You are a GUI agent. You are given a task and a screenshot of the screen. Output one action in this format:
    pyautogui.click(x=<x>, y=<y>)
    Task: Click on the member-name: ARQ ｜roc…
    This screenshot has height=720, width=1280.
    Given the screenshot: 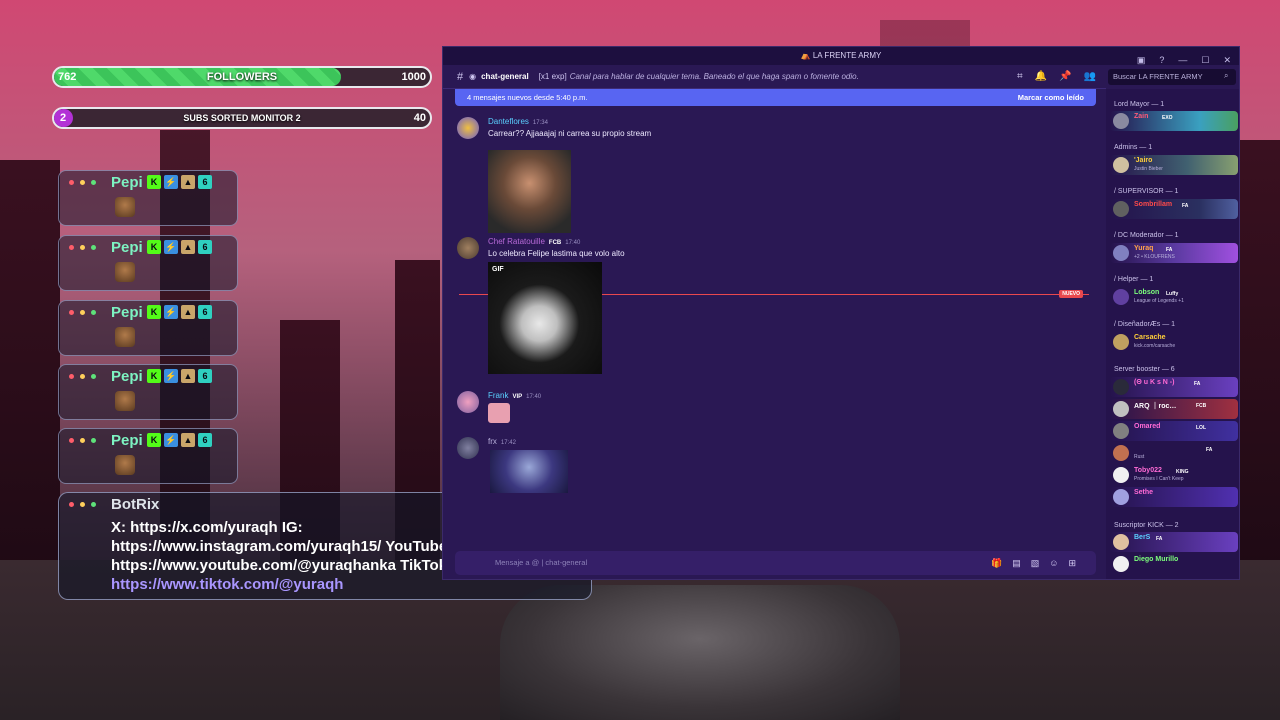 What is the action you would take?
    pyautogui.click(x=1155, y=406)
    